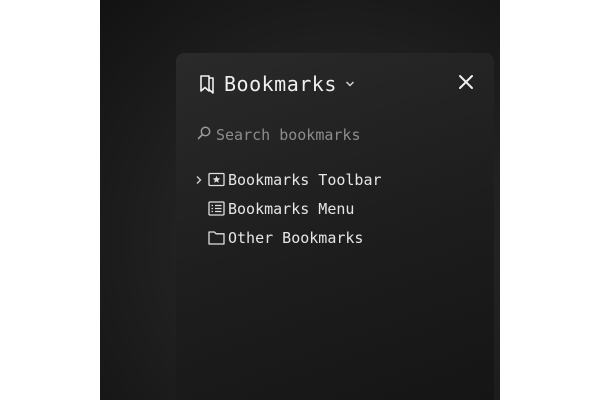 This screenshot has height=400, width=600. I want to click on tree-item-label: Bookmarks Menu, so click(291, 208).